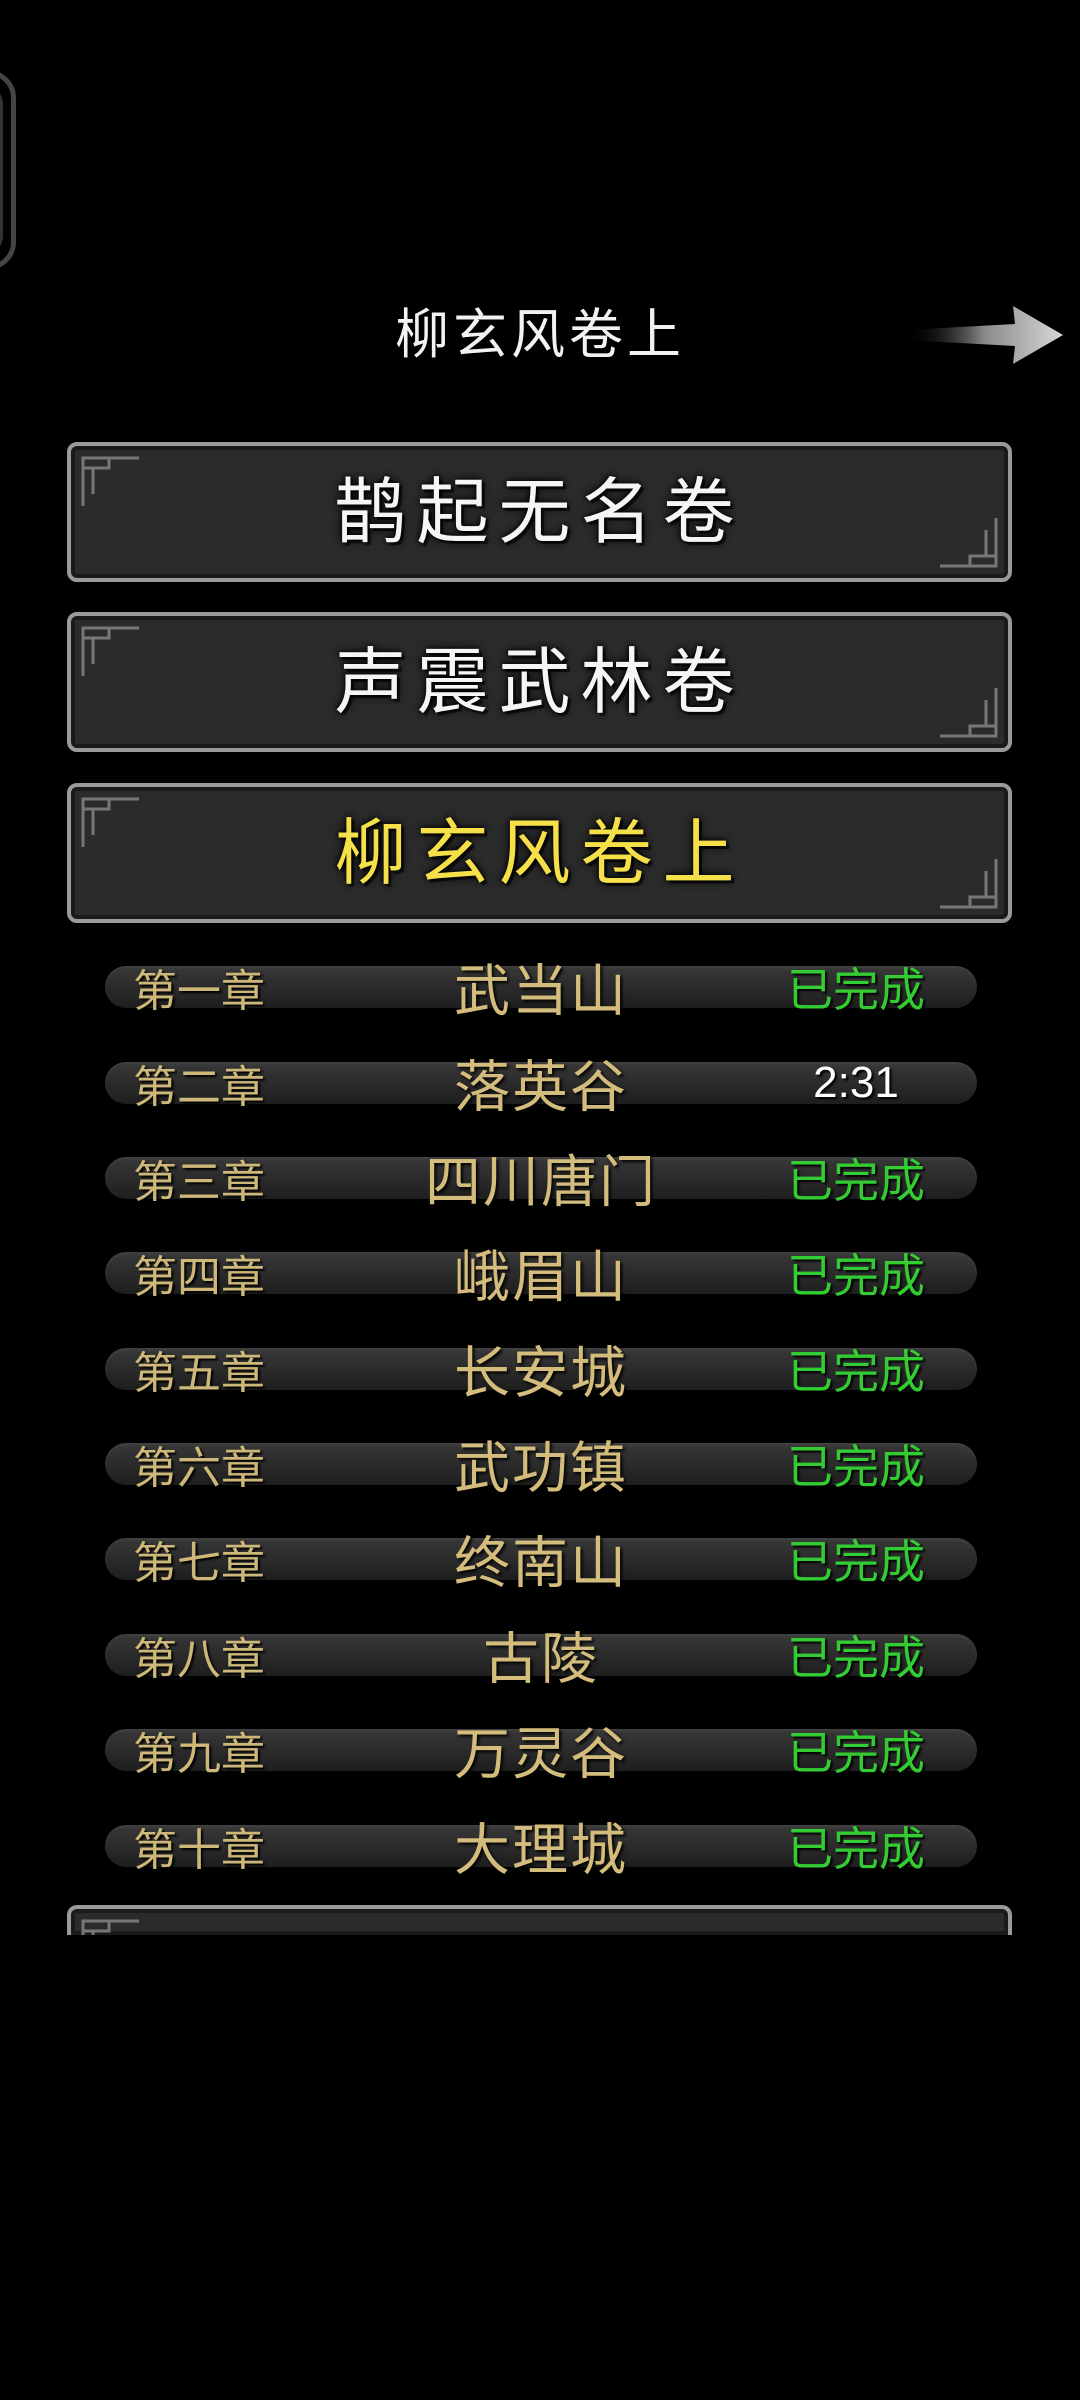  Describe the element at coordinates (985, 335) in the screenshot. I see `arrow-right-icon` at that location.